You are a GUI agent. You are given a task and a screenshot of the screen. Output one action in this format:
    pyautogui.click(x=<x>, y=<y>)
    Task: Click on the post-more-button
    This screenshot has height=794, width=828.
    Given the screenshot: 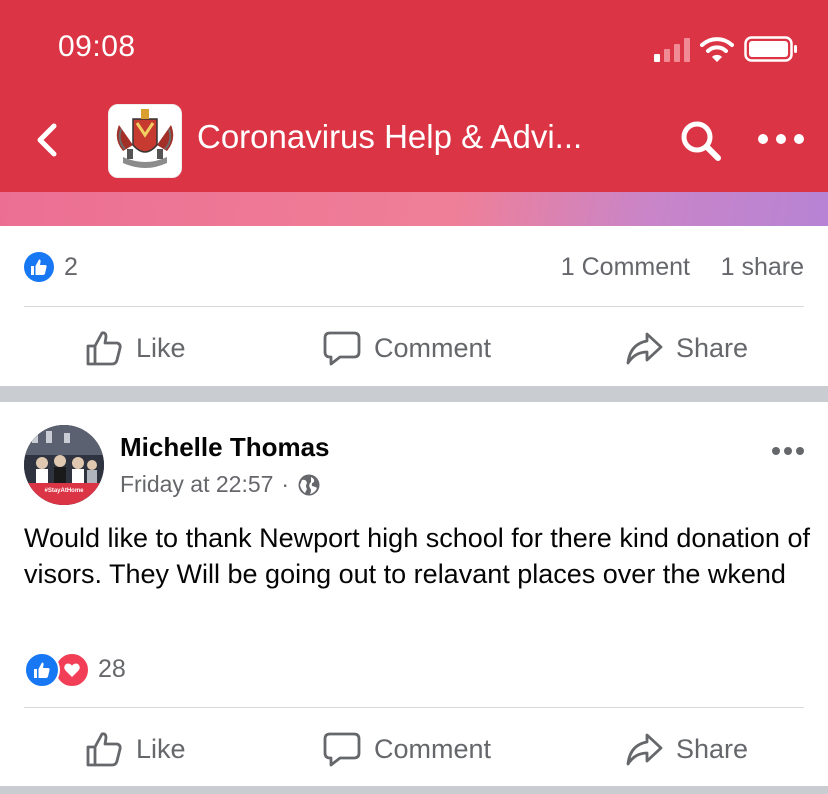 What is the action you would take?
    pyautogui.click(x=788, y=452)
    